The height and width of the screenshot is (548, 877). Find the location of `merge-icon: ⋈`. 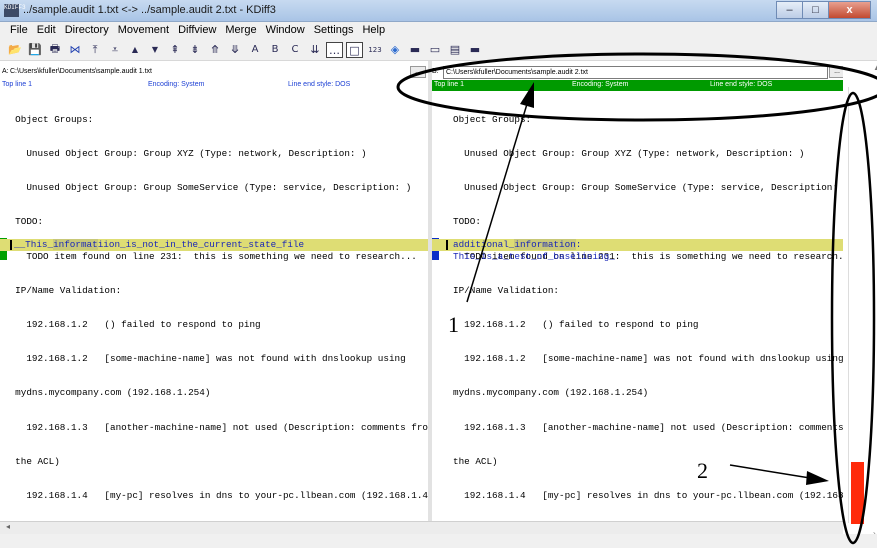

merge-icon: ⋈ is located at coordinates (75, 49).